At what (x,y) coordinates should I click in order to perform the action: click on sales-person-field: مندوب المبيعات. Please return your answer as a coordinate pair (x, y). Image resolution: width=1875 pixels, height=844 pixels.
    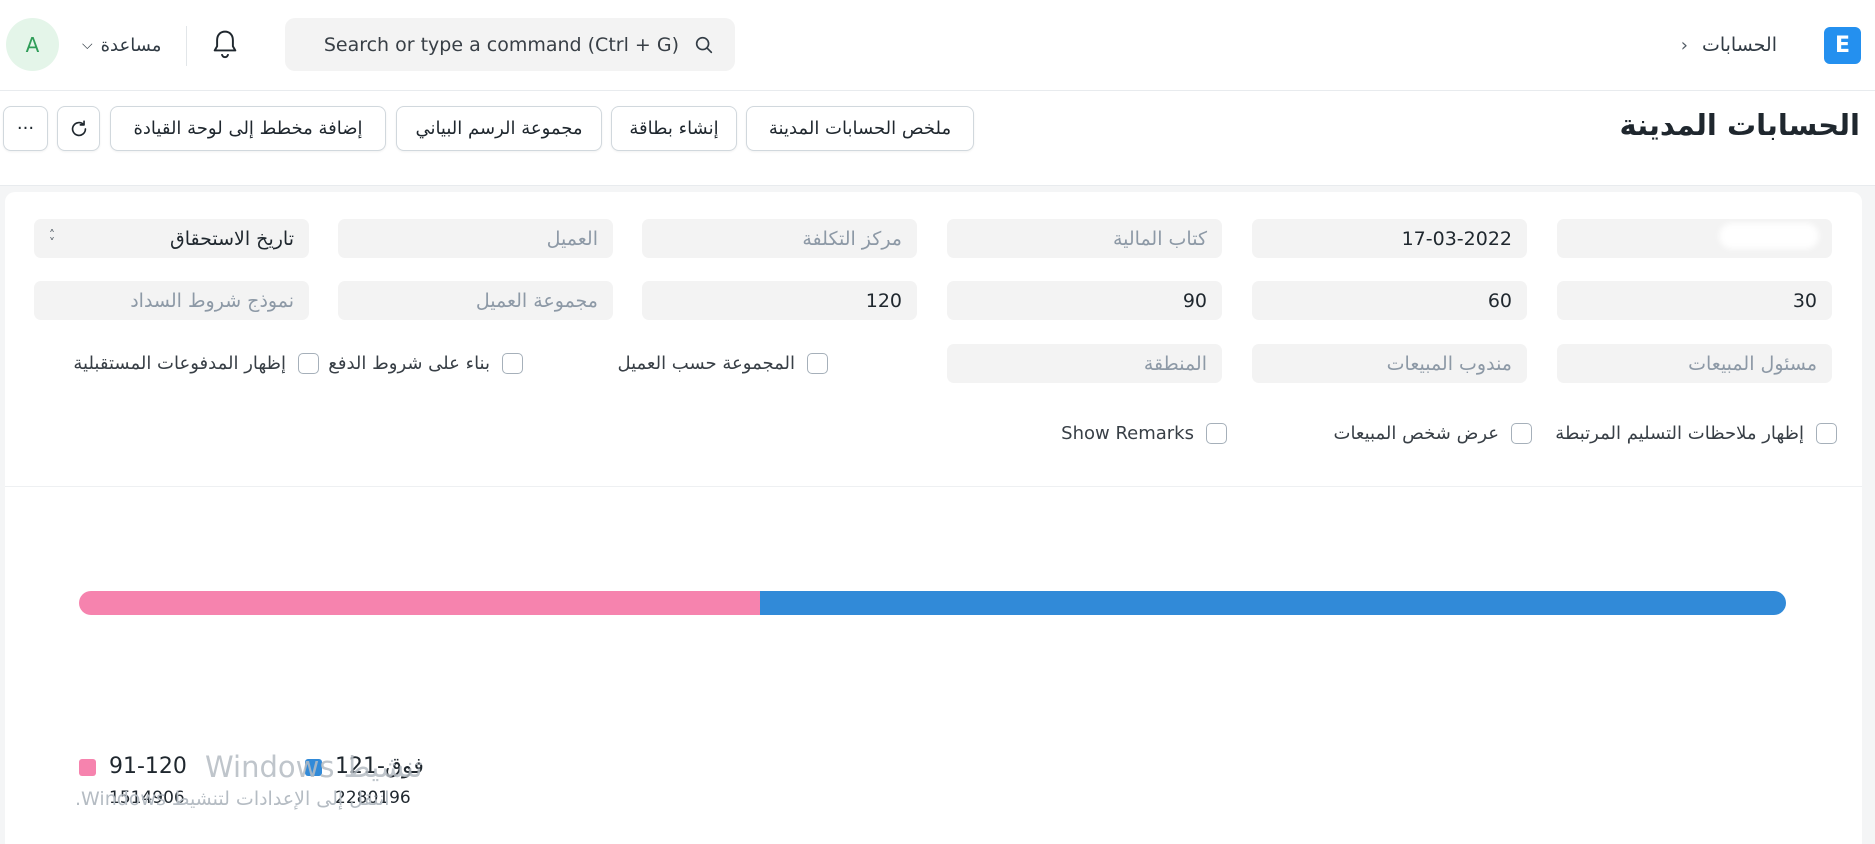
    Looking at the image, I should click on (1389, 363).